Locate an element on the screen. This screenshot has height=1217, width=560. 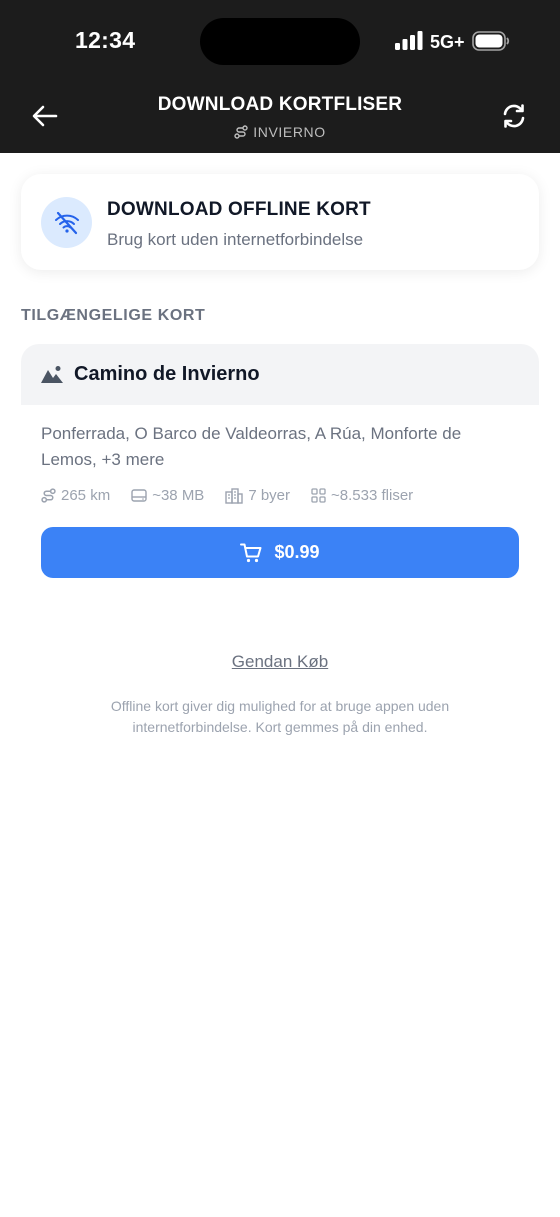
stat-distance-value: 265 km is located at coordinates (86, 495).